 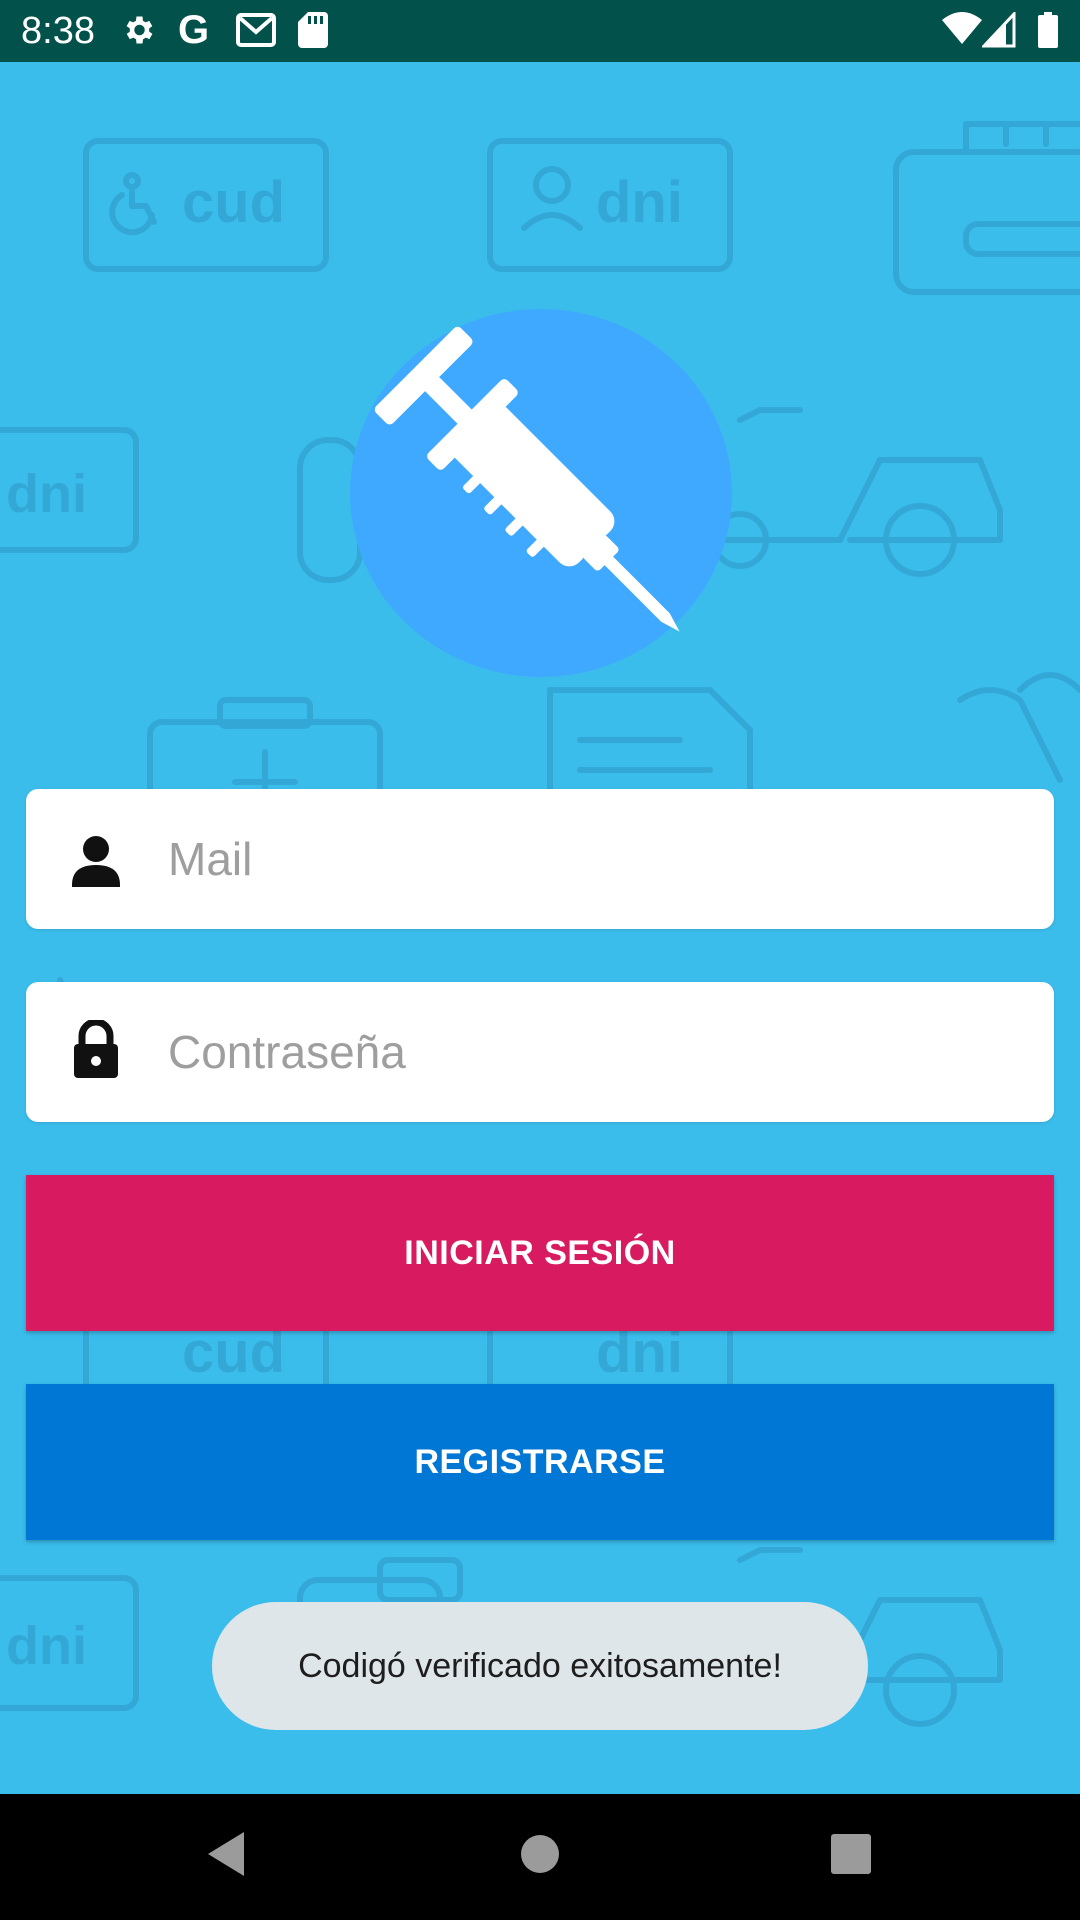 I want to click on toast-text: Codigó verificado exitosamente!, so click(x=540, y=1665).